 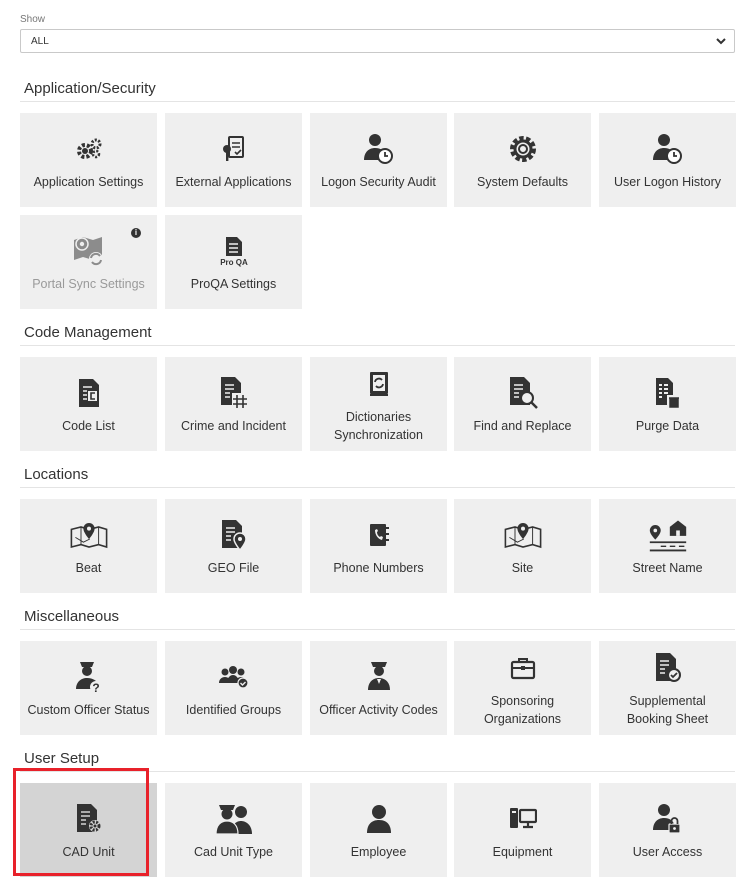 I want to click on section-title-application-security: Application/Security, so click(x=90, y=88).